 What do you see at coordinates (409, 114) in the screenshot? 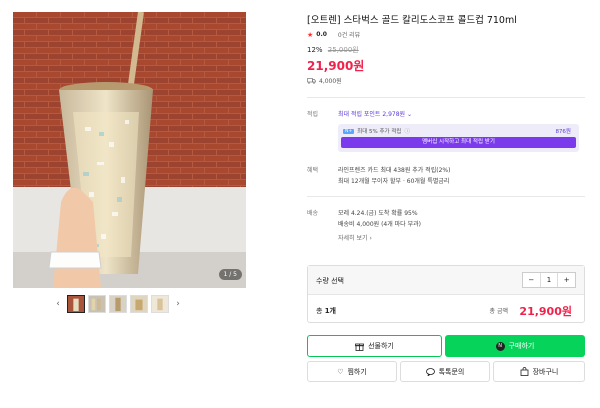
I see `chevron-down-icon: ⌄` at bounding box center [409, 114].